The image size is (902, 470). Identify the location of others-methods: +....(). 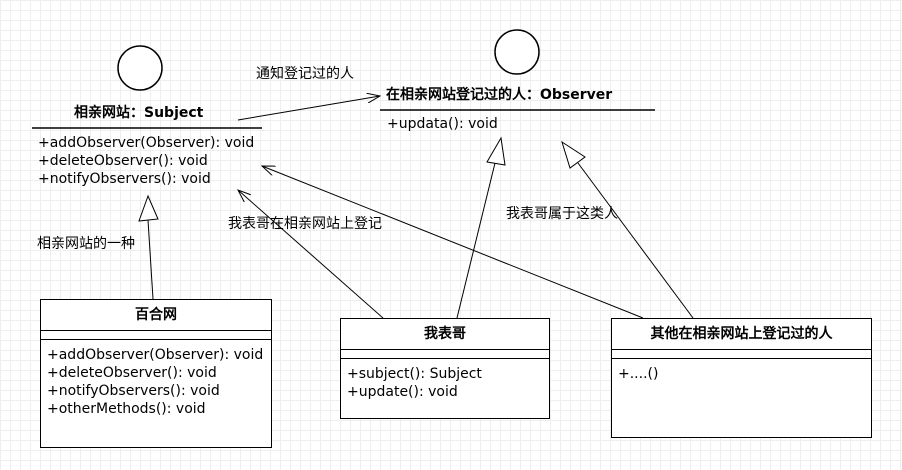
(741, 371).